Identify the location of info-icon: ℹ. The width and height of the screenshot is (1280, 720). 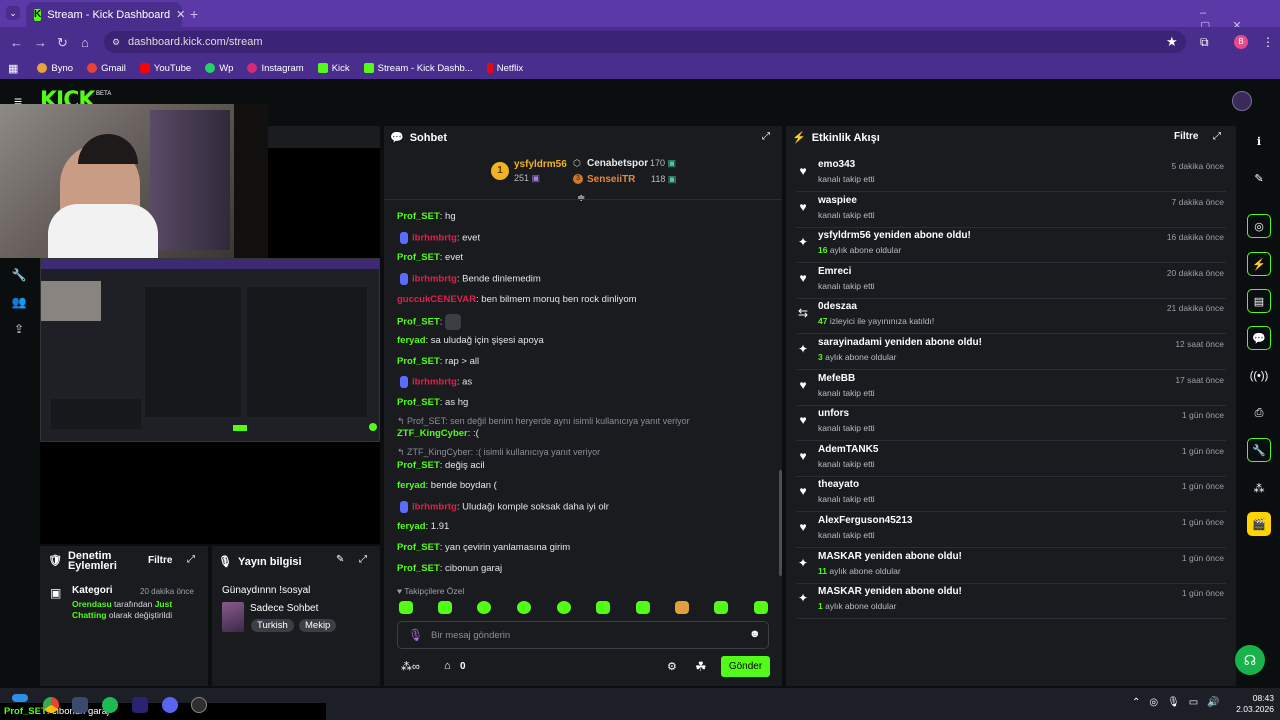
(1259, 141).